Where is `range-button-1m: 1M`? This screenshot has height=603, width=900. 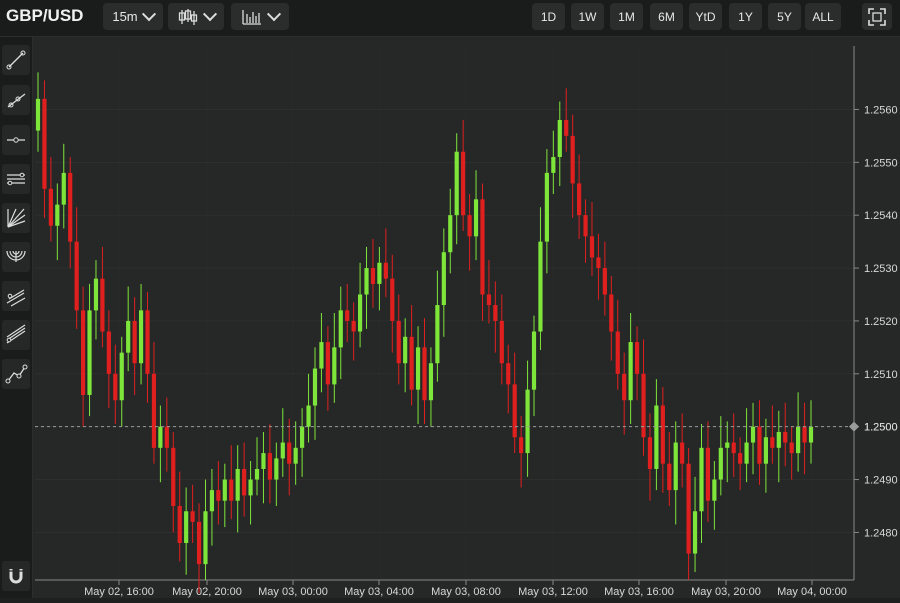 range-button-1m: 1M is located at coordinates (626, 16).